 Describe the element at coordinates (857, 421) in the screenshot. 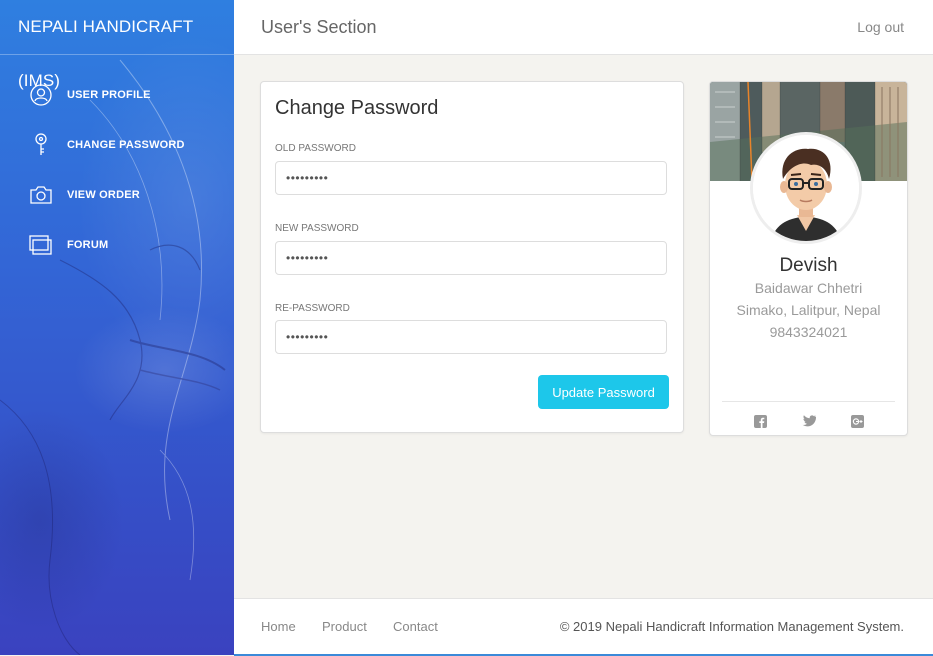

I see `google-plus-icon` at that location.